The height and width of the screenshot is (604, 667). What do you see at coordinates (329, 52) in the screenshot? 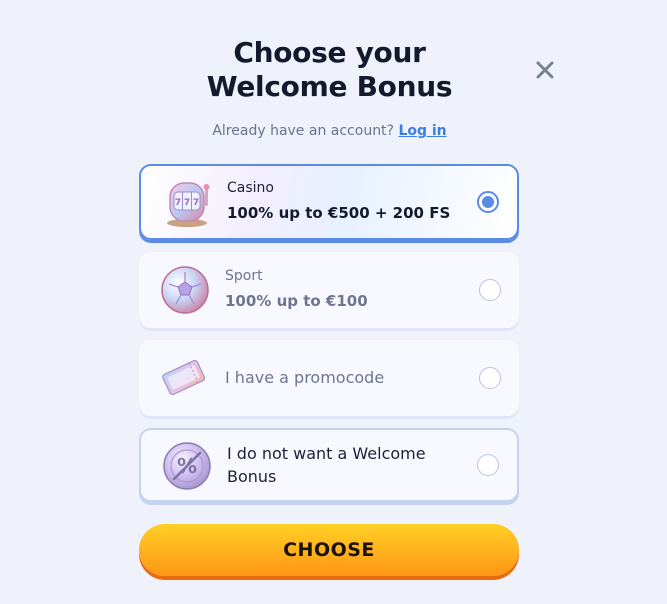
I see `title-line-1: Choose your` at bounding box center [329, 52].